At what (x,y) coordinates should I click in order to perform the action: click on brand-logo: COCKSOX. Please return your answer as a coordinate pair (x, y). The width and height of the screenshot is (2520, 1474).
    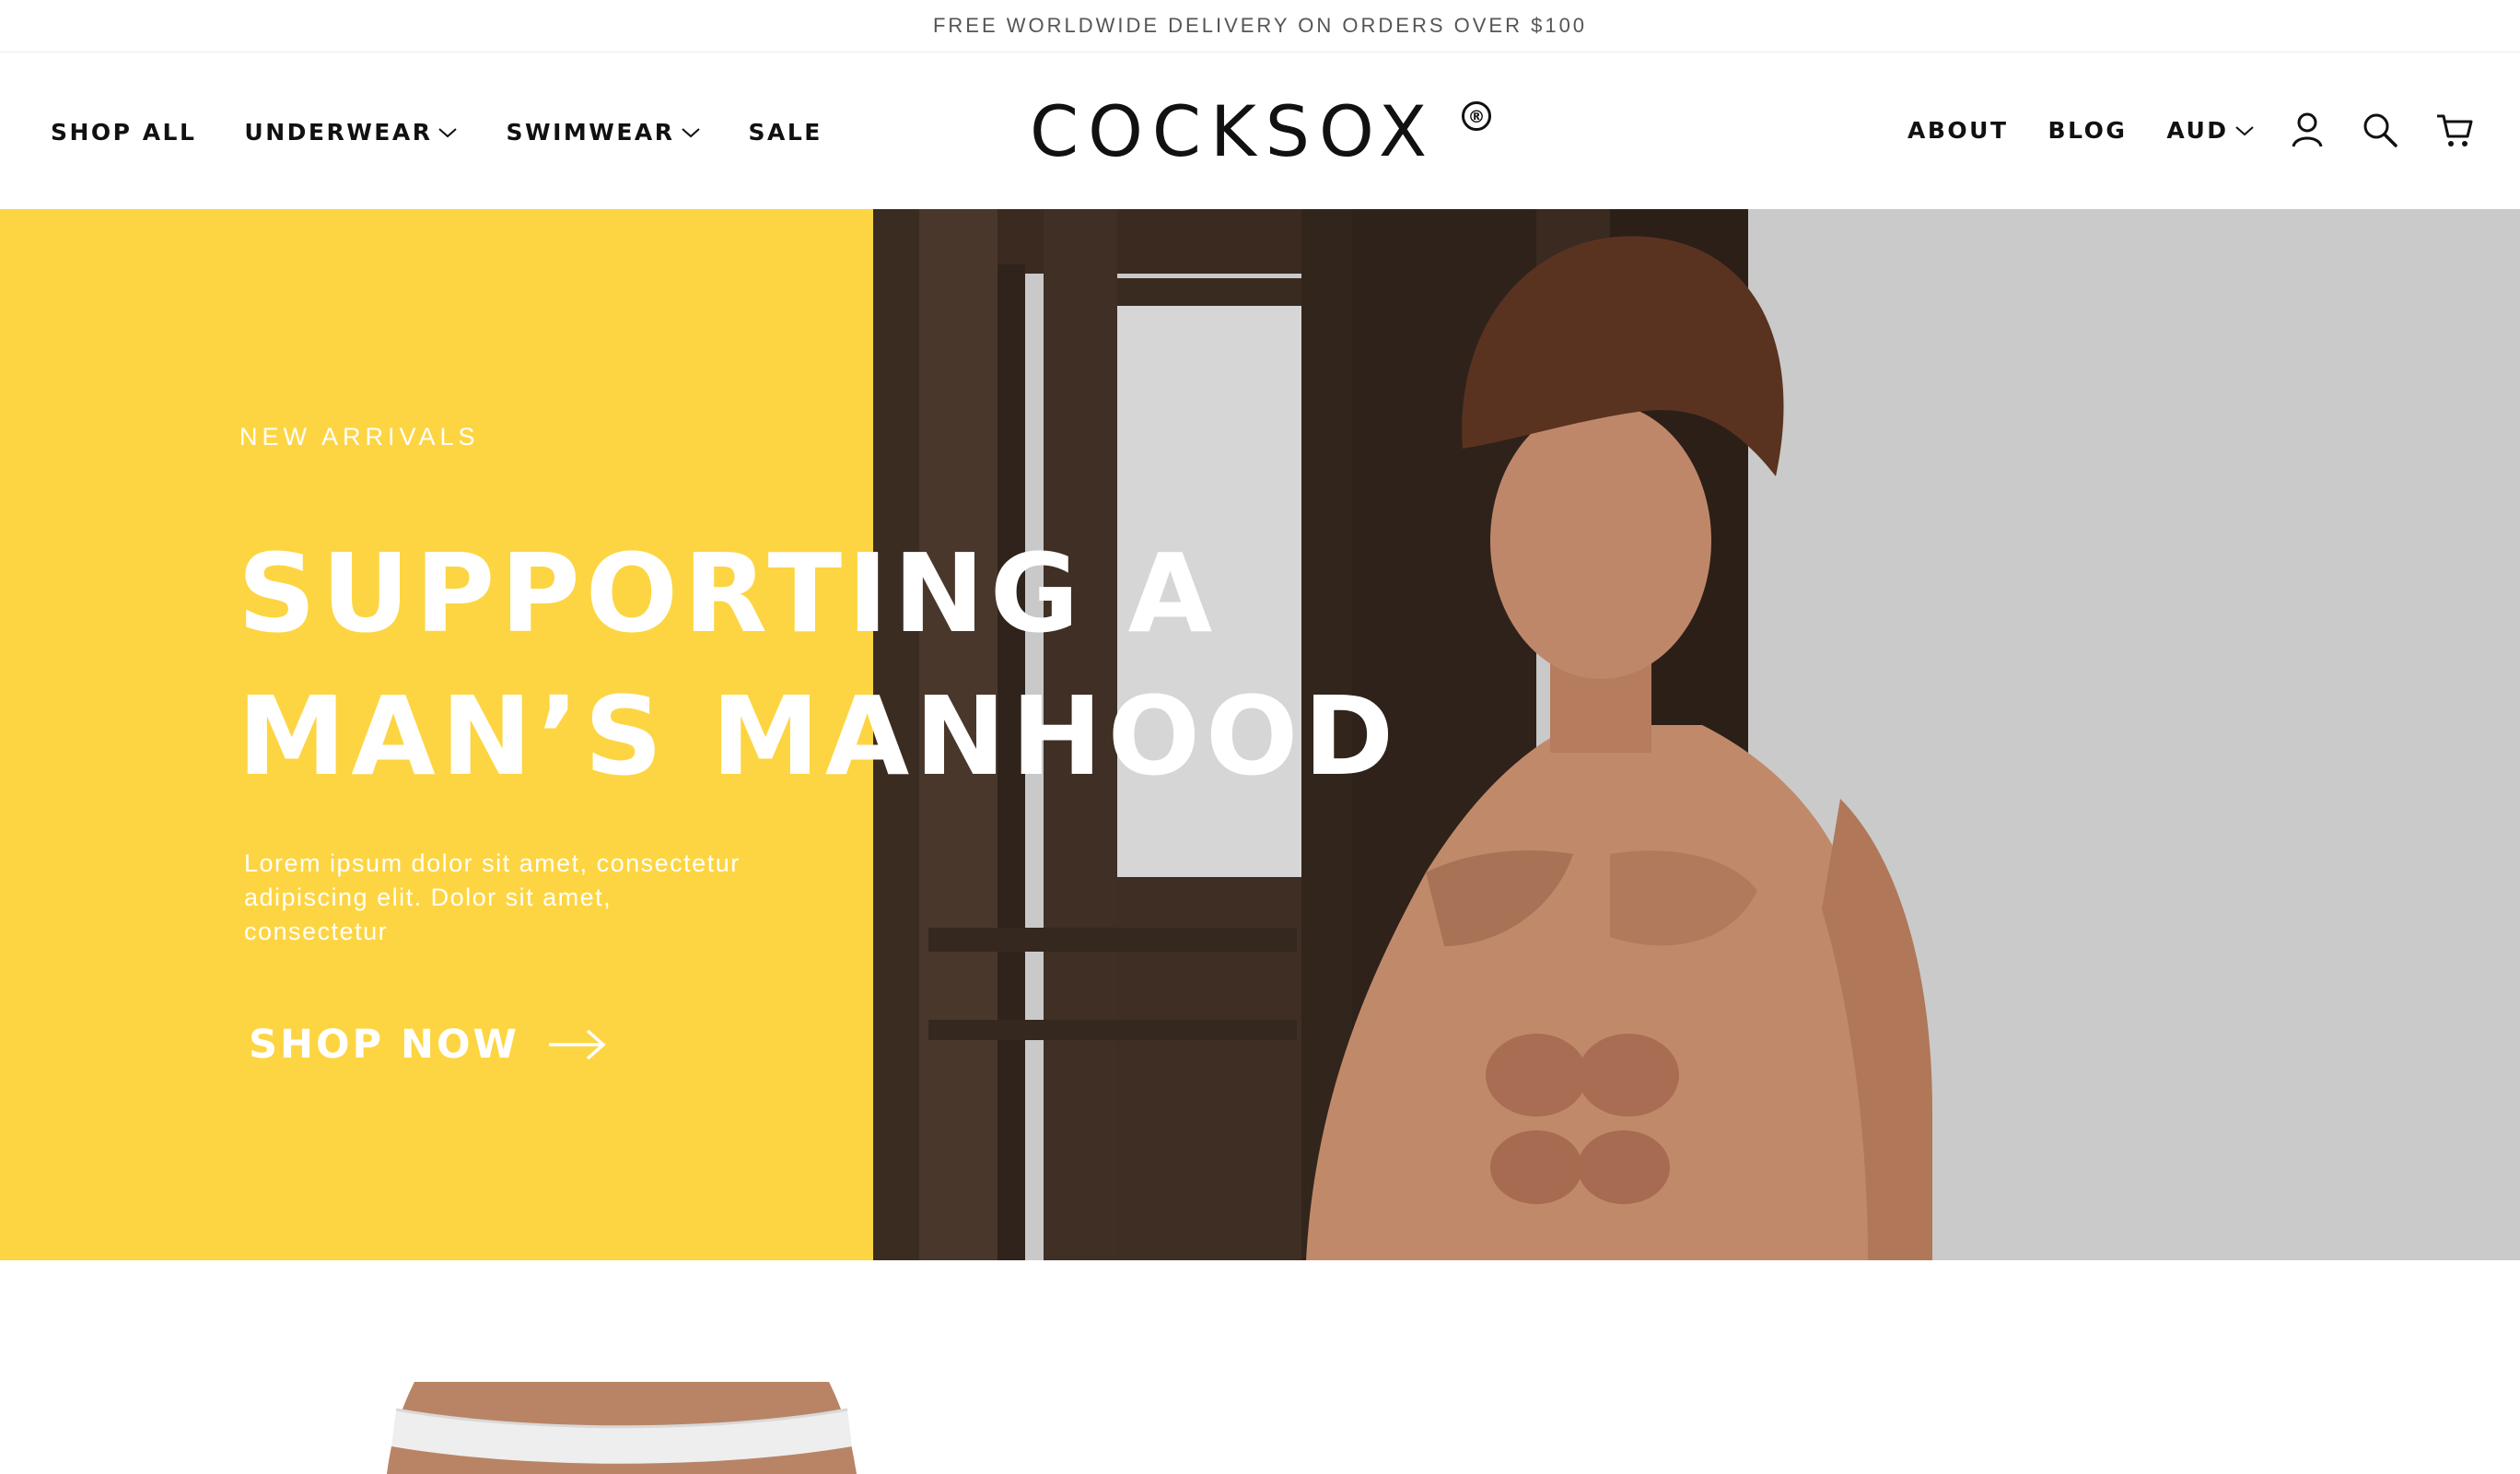
    Looking at the image, I should click on (1233, 131).